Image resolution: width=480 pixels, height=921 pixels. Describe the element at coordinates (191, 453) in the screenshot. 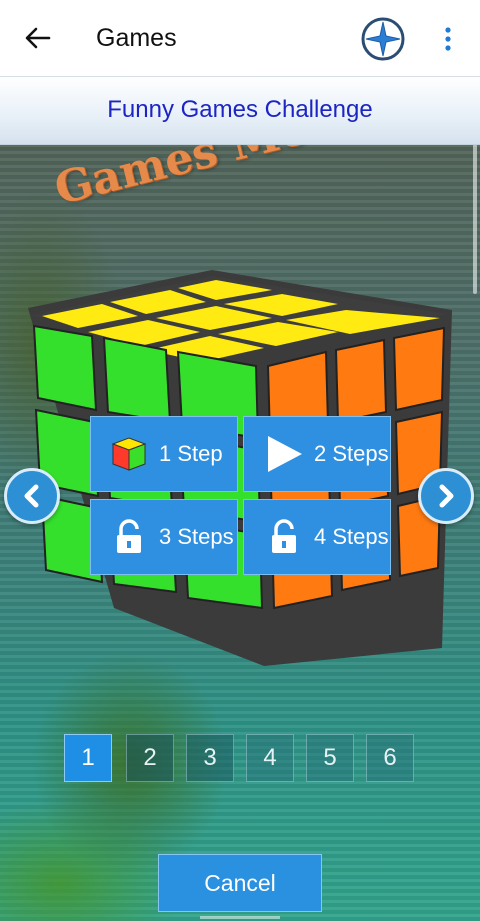

I see `step-1-label: 1 Step` at that location.